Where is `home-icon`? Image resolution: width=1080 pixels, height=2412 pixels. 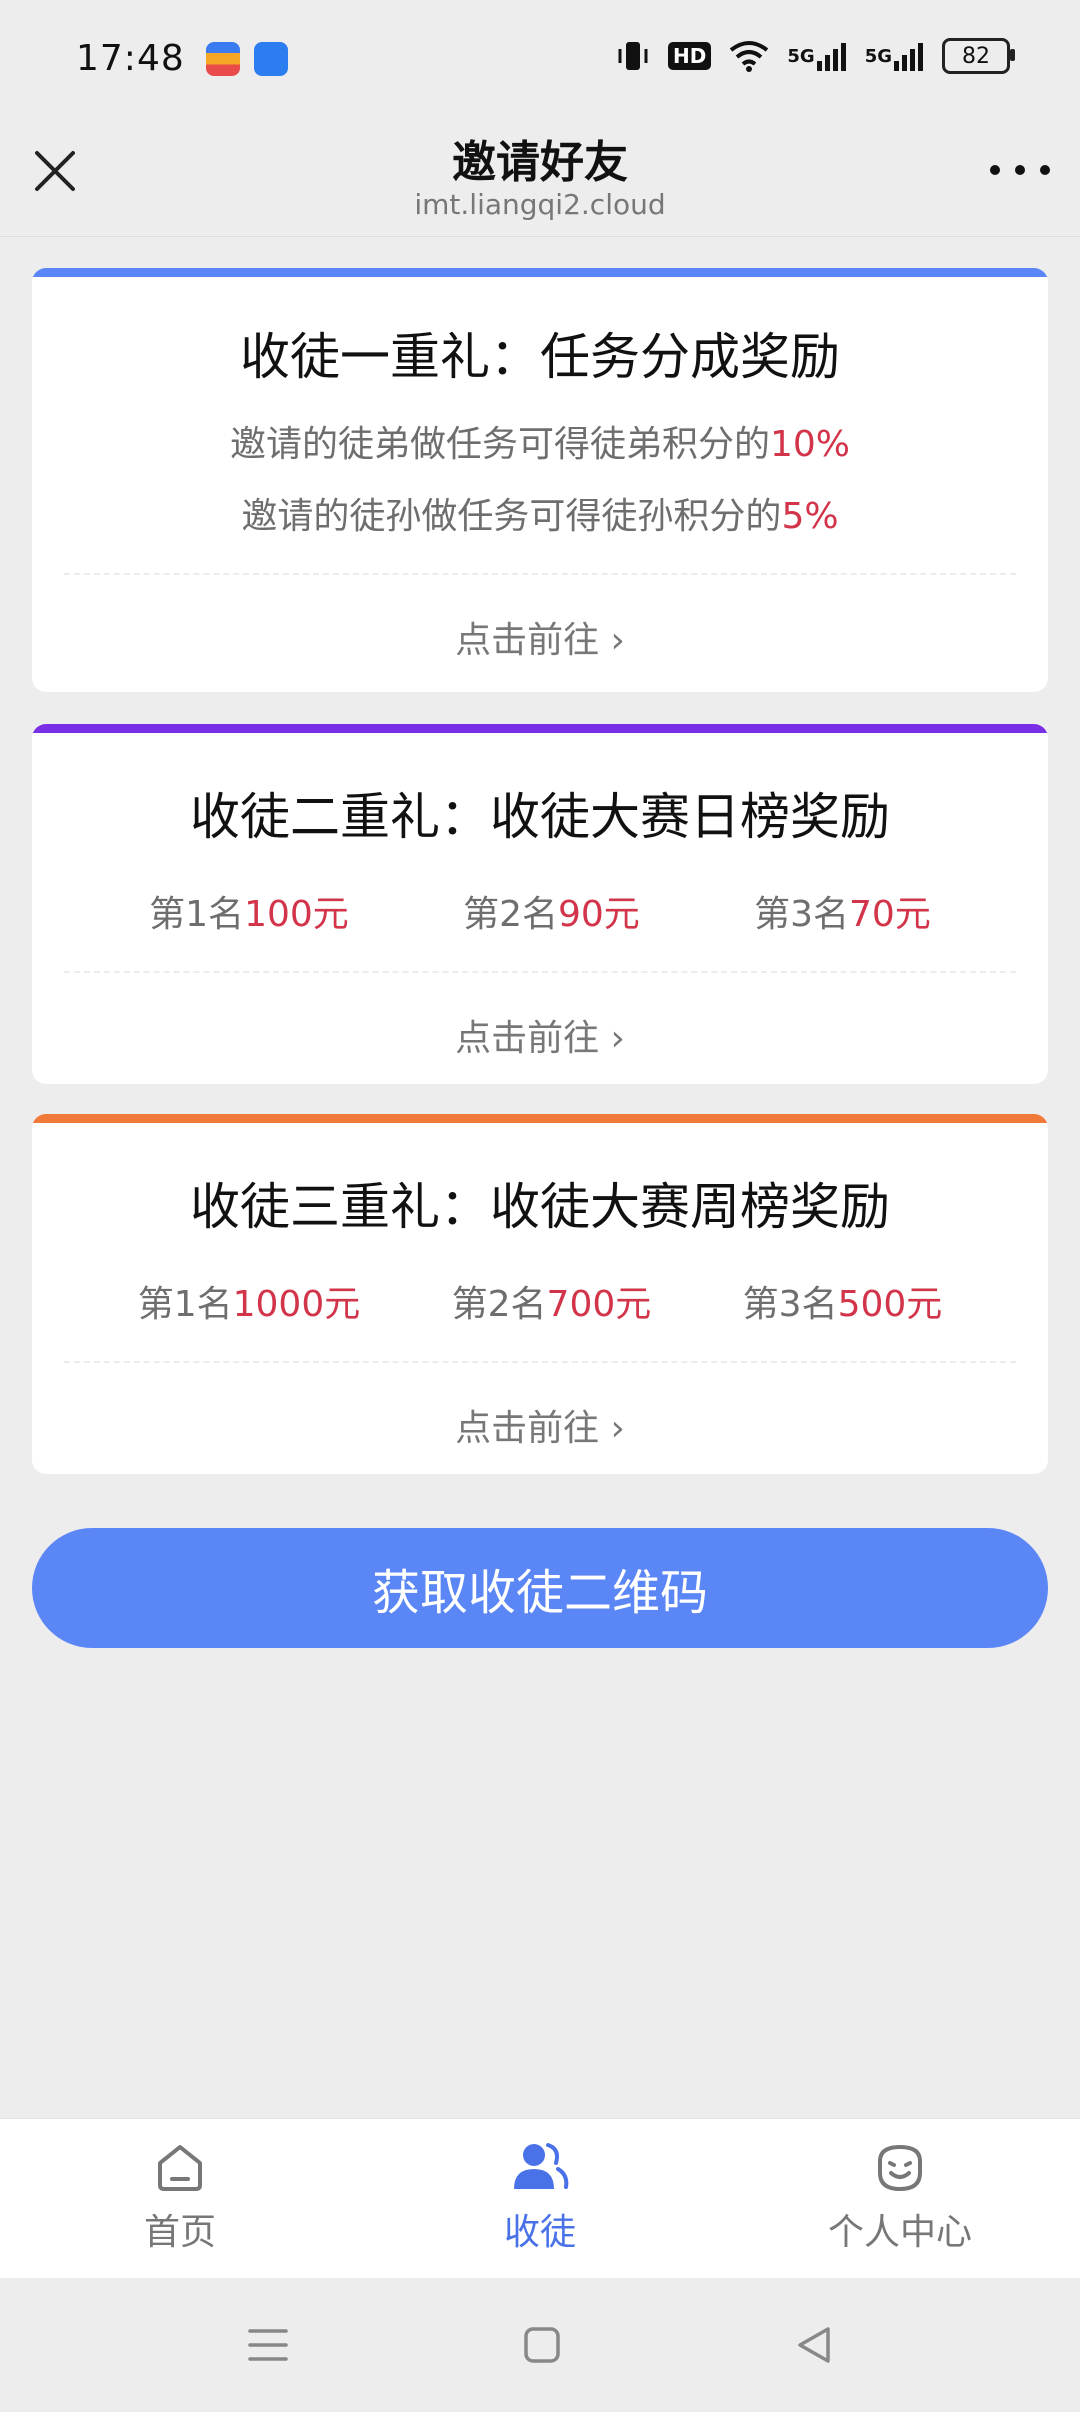
home-icon is located at coordinates (180, 2168).